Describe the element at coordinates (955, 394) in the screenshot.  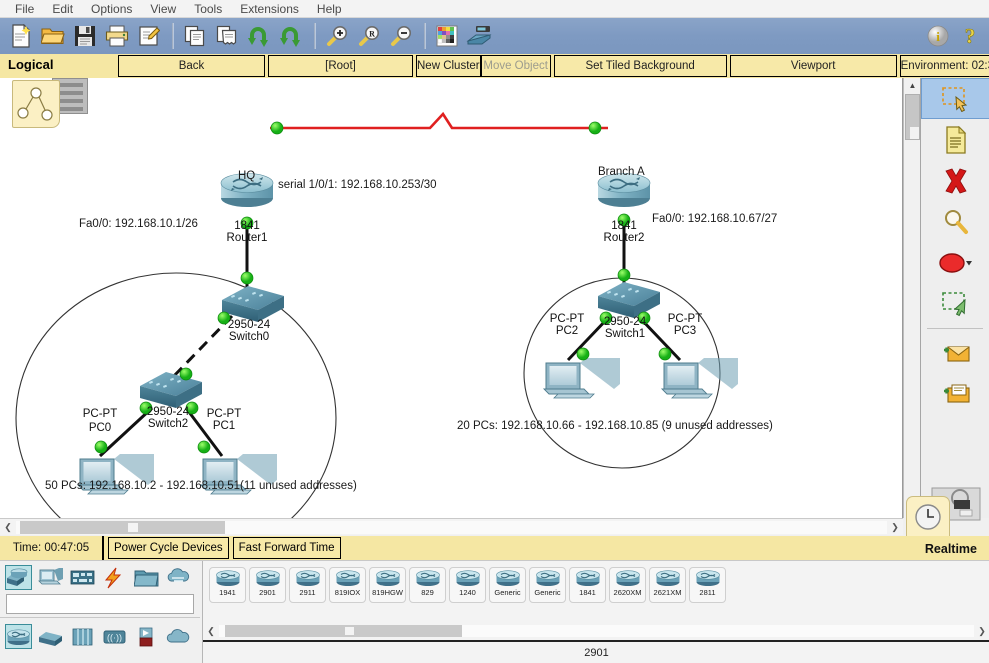
I see `add-complex-pdu-tool` at that location.